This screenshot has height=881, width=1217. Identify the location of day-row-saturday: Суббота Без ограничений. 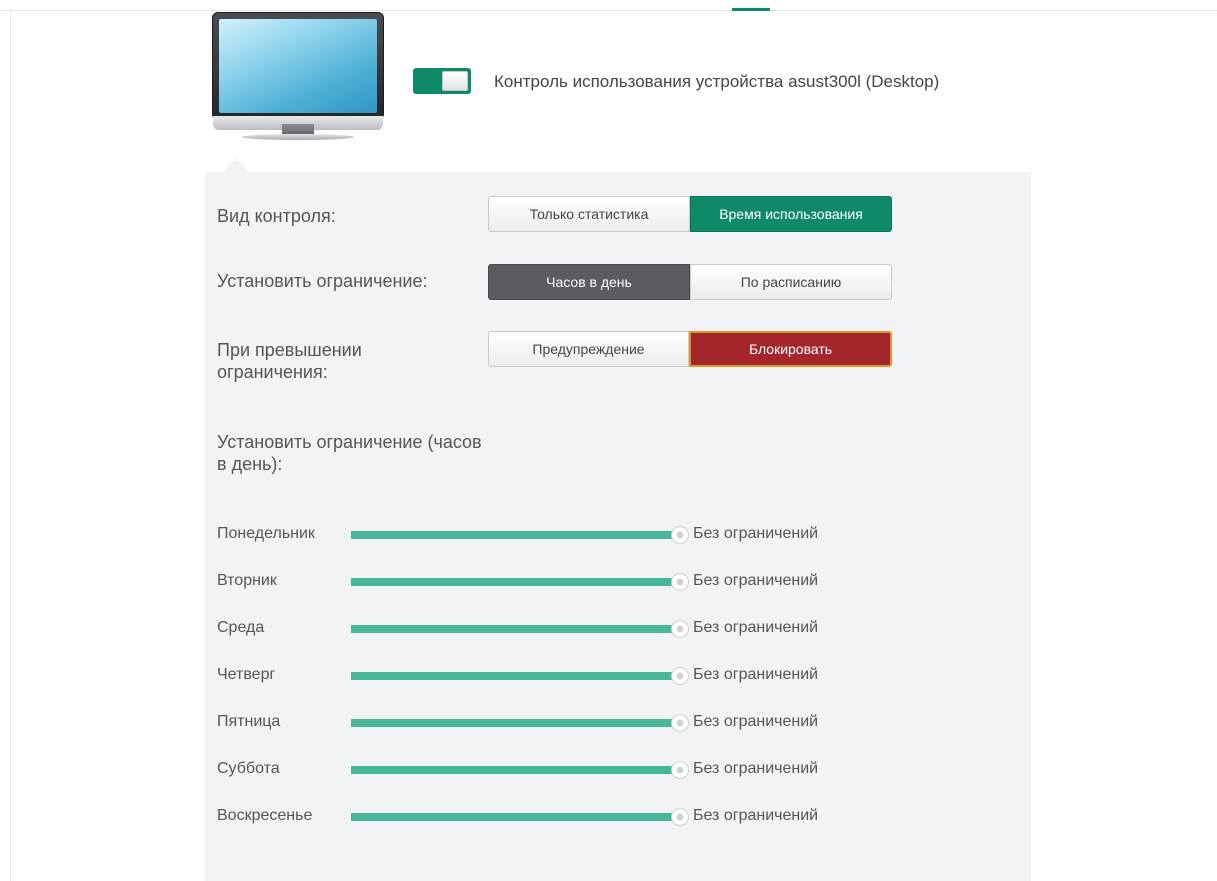
(537, 770).